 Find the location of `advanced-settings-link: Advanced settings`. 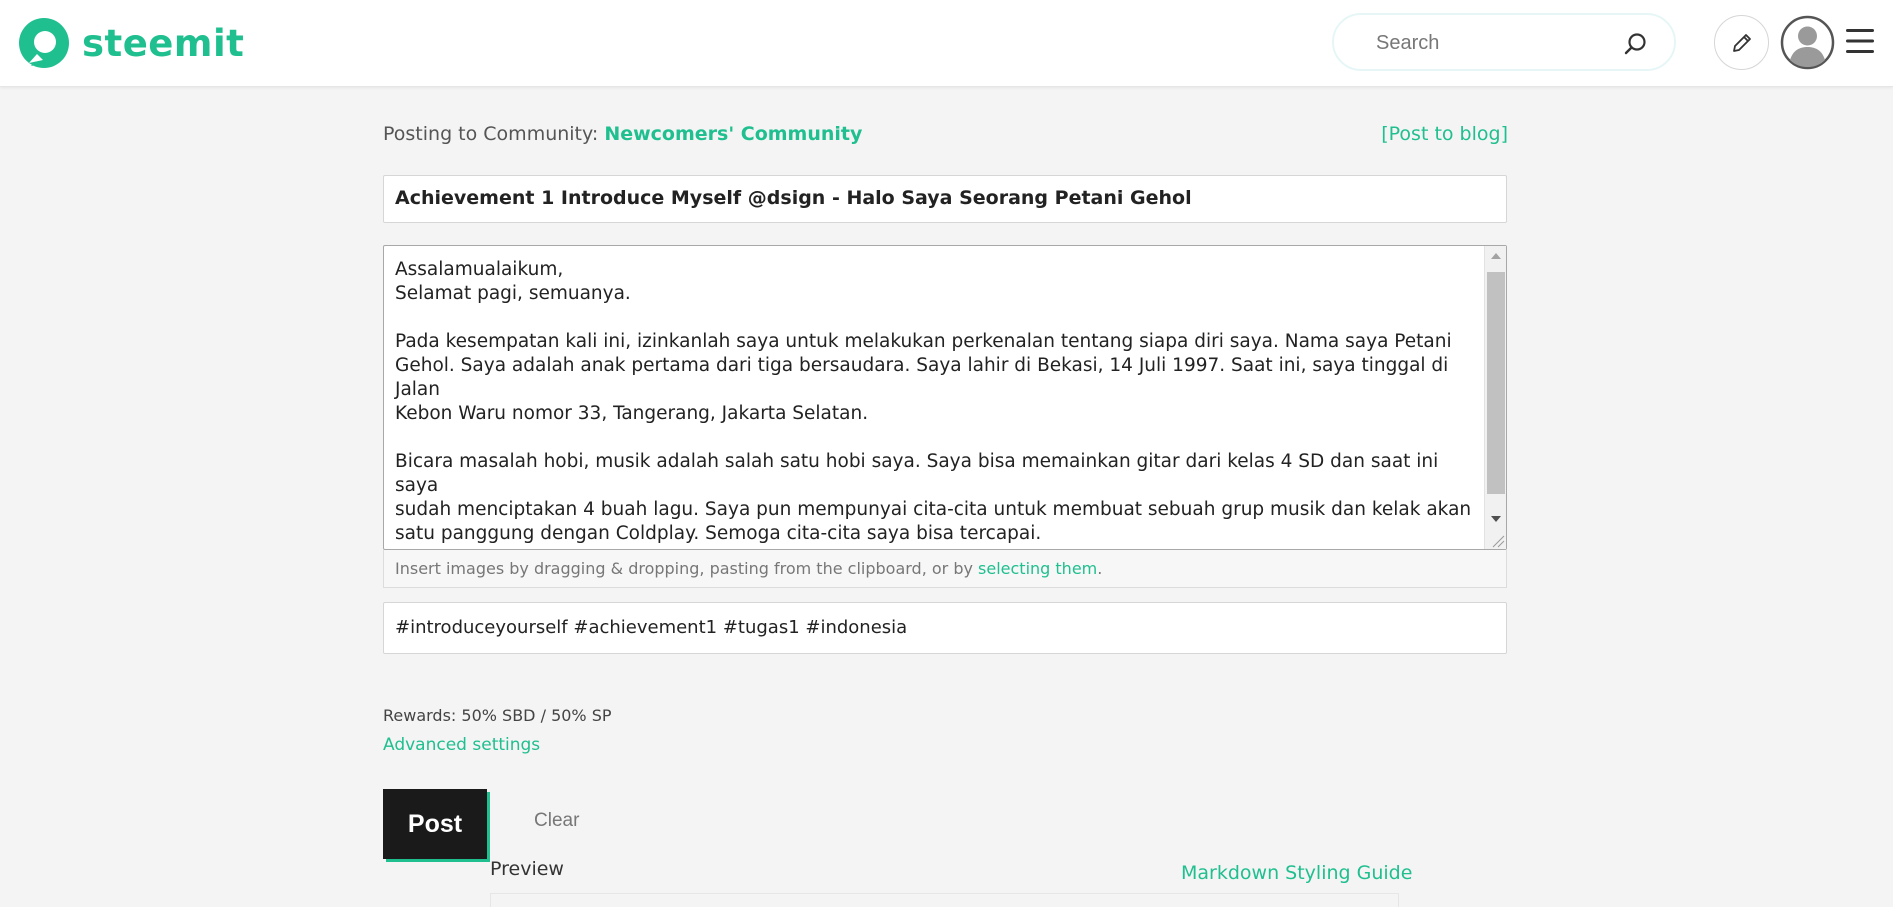

advanced-settings-link: Advanced settings is located at coordinates (461, 745).